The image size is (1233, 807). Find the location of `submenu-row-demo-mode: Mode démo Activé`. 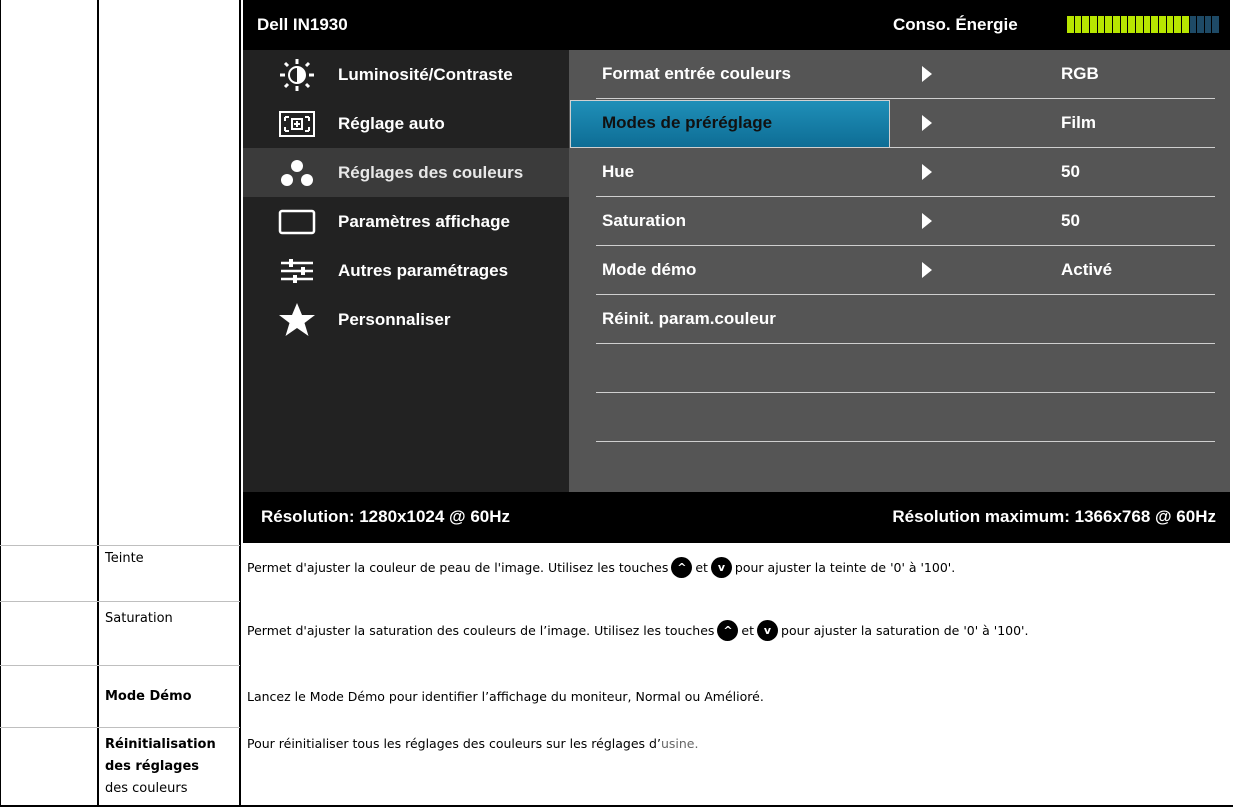

submenu-row-demo-mode: Mode démo Activé is located at coordinates (899, 270).